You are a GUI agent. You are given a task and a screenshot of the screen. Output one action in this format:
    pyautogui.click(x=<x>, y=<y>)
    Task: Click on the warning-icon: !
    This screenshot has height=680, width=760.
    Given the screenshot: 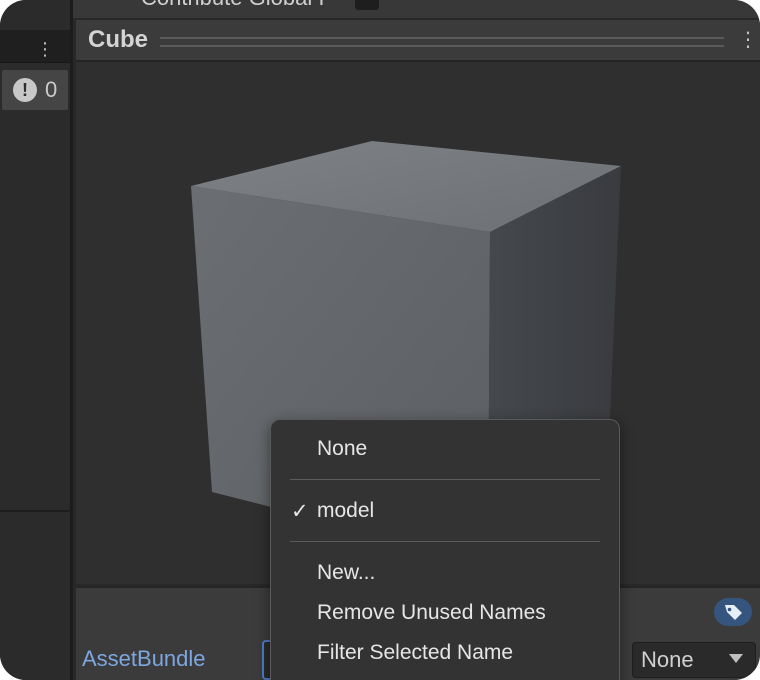 What is the action you would take?
    pyautogui.click(x=25, y=90)
    